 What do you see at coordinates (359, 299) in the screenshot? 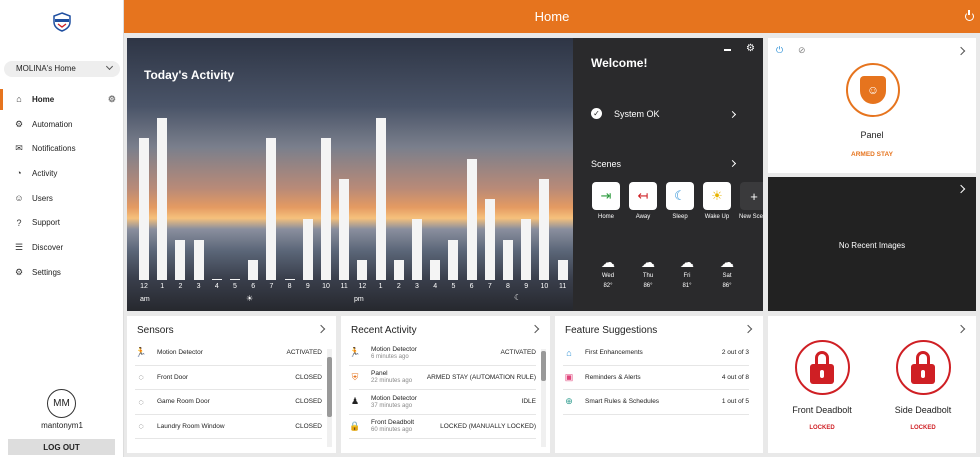
I see `pm-label: pm` at bounding box center [359, 299].